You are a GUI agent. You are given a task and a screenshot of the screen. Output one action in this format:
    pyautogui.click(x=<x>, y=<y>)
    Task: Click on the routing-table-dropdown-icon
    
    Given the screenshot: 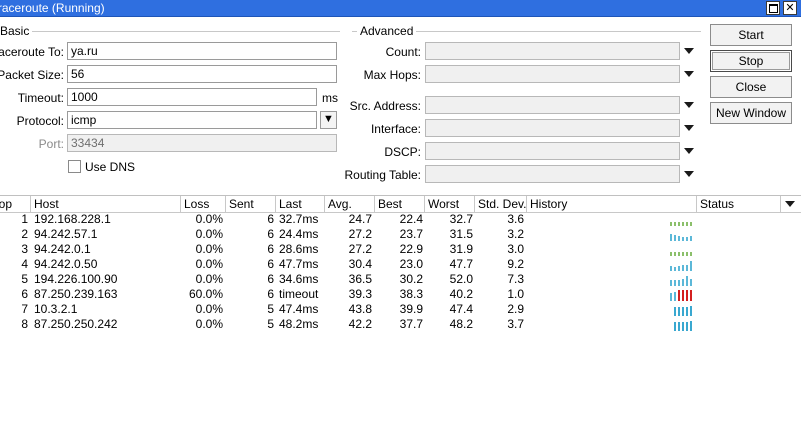 What is the action you would take?
    pyautogui.click(x=689, y=174)
    